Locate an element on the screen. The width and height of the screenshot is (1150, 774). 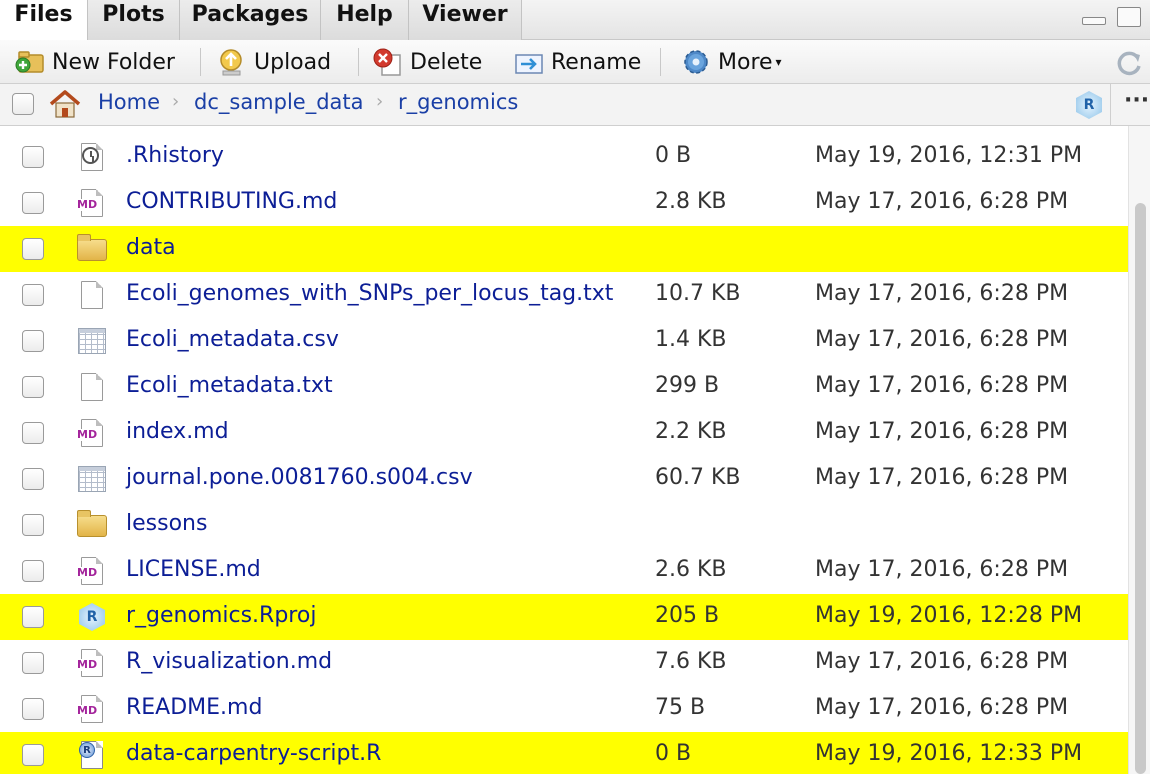
more-menu-button: More ▾ is located at coordinates (731, 62).